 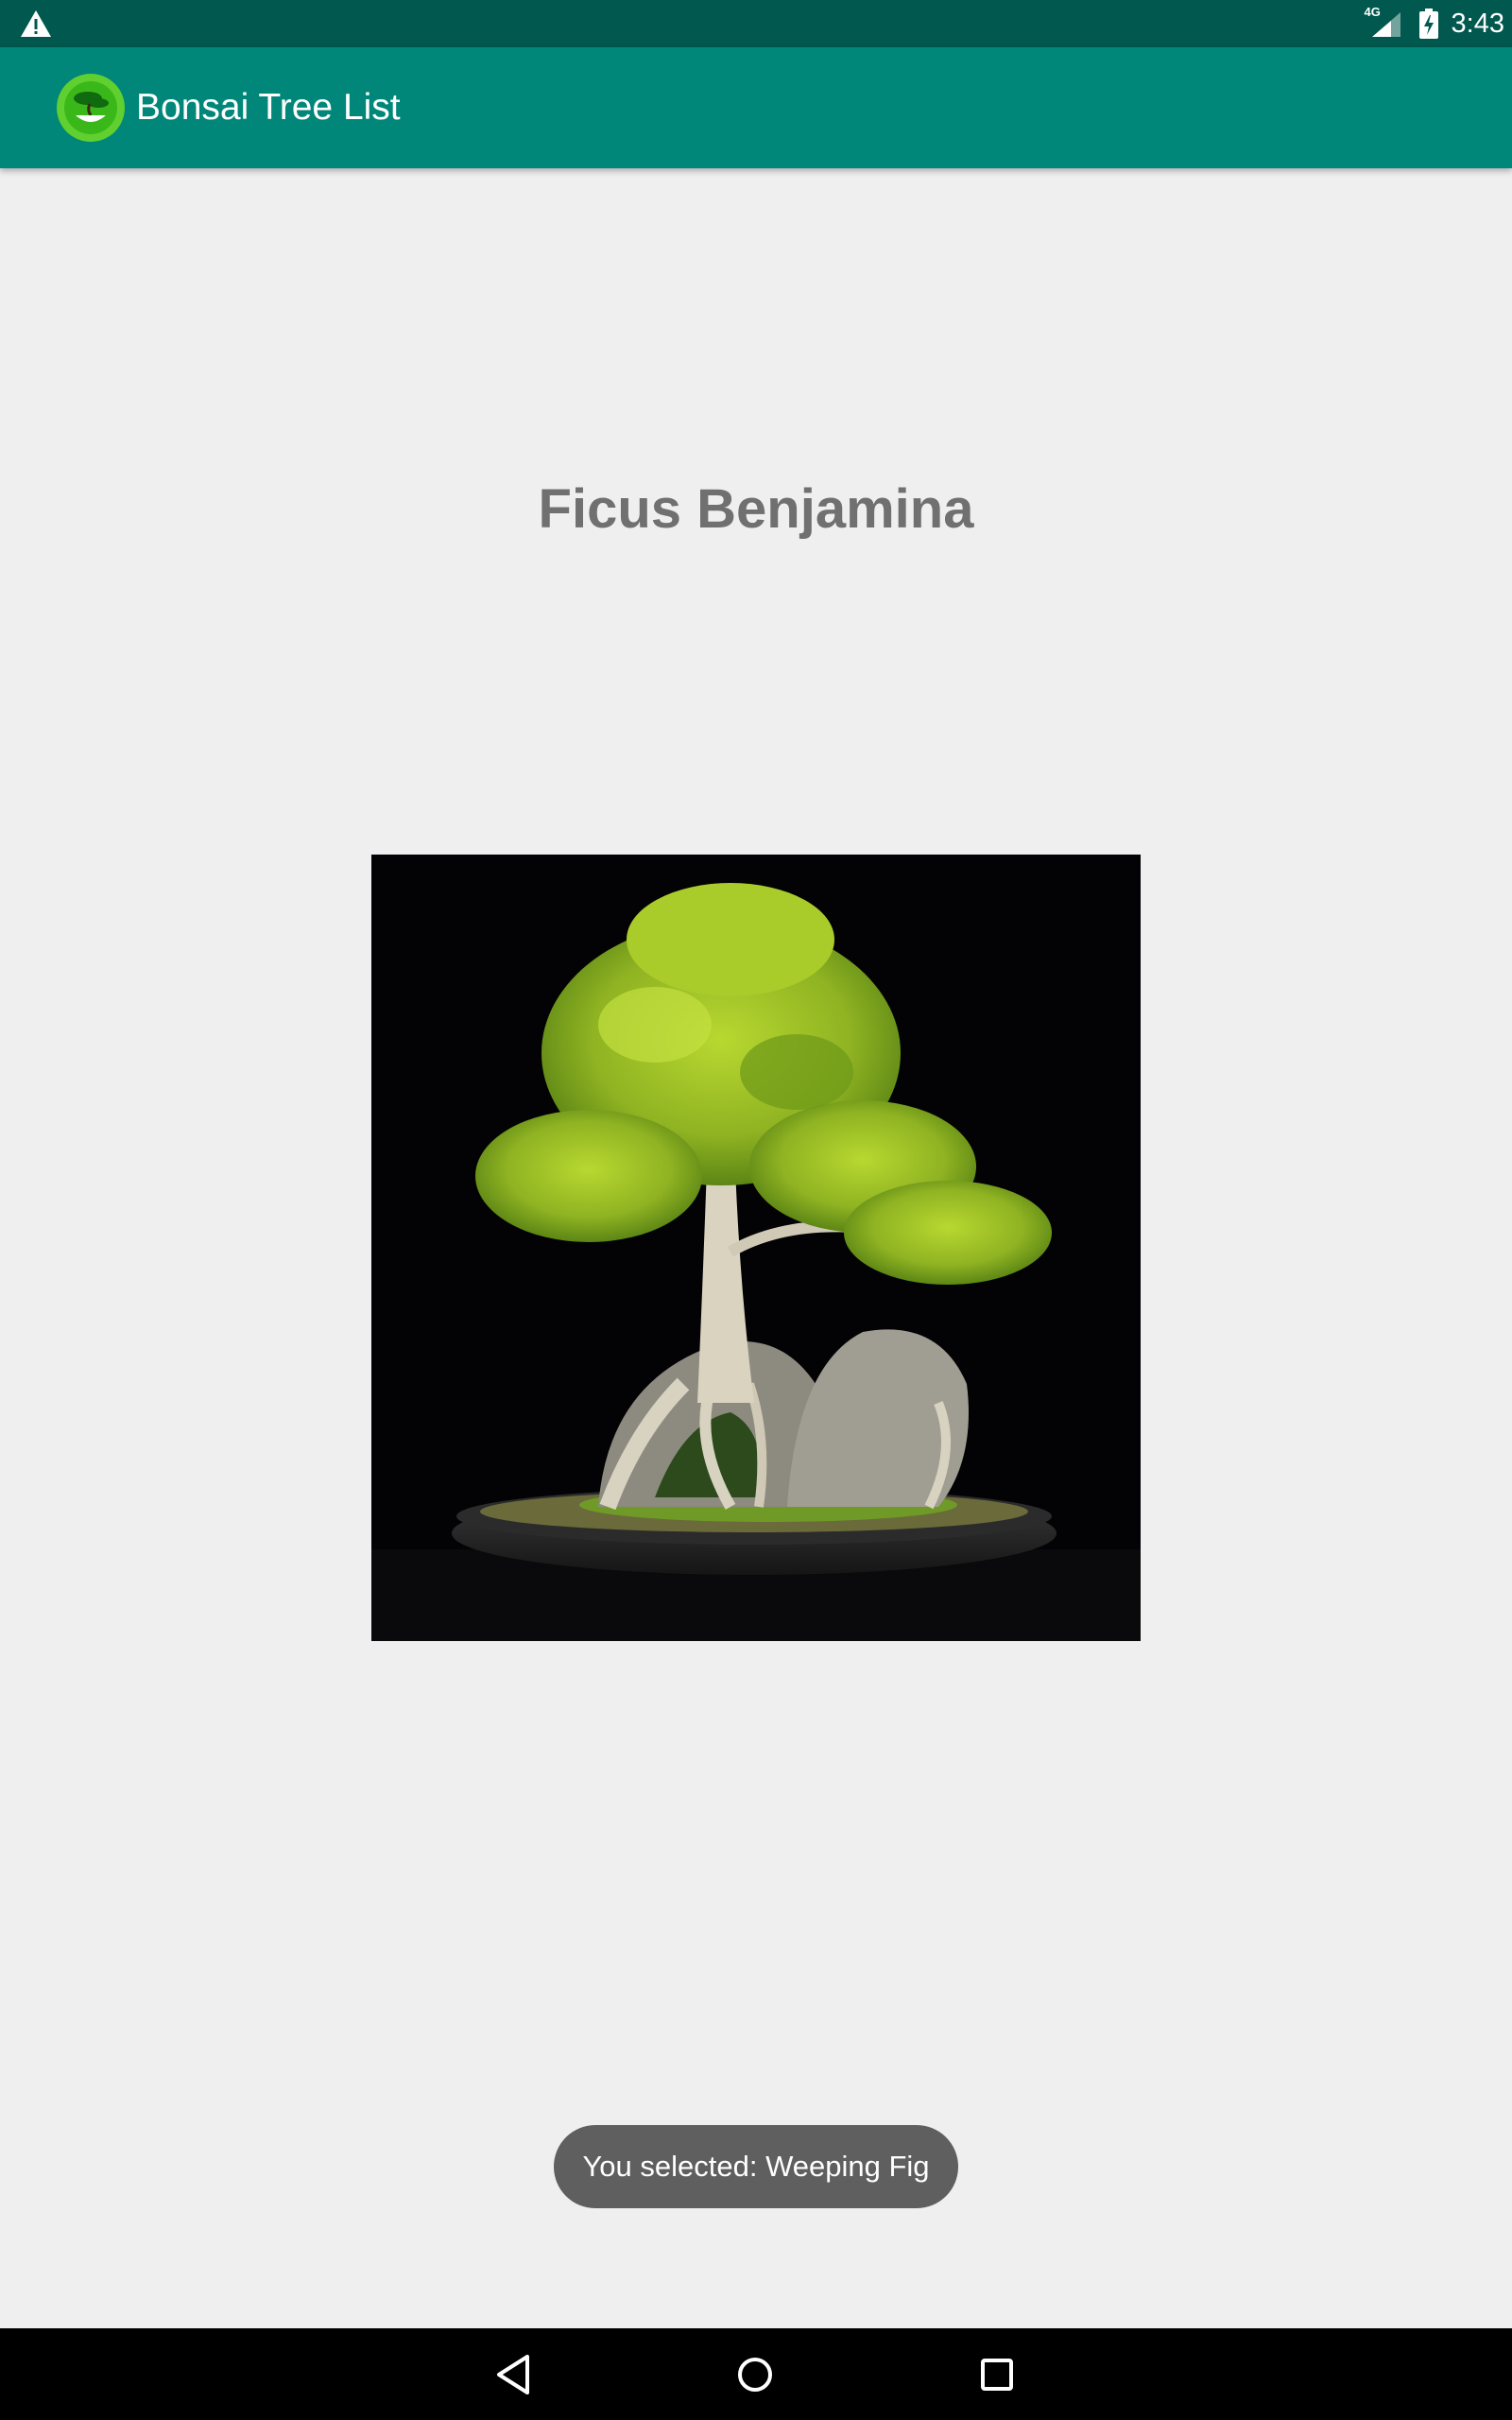 I want to click on back-icon, so click(x=515, y=2374).